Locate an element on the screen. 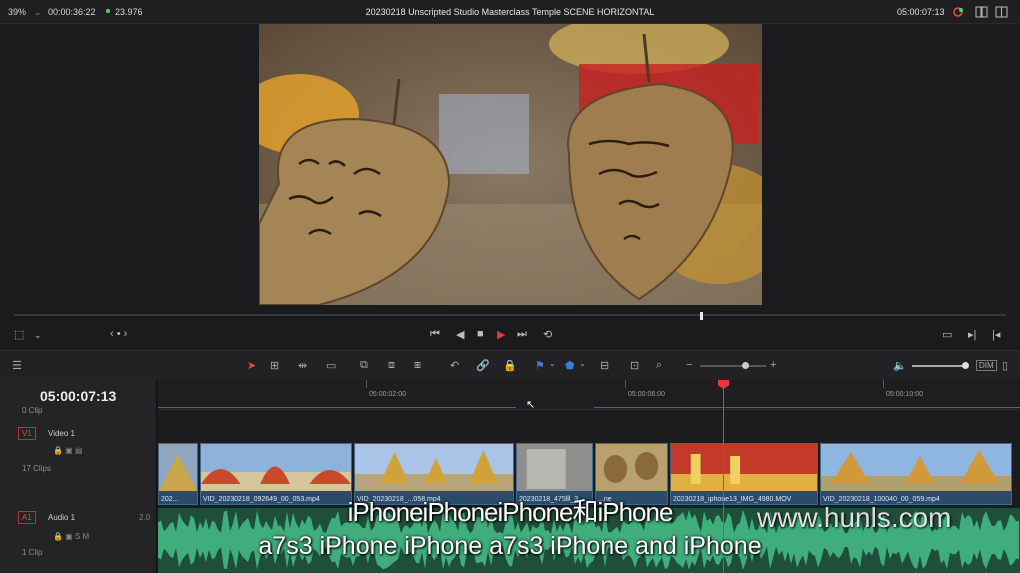 The height and width of the screenshot is (573, 1020). video-track-badge: V1 is located at coordinates (27, 433).